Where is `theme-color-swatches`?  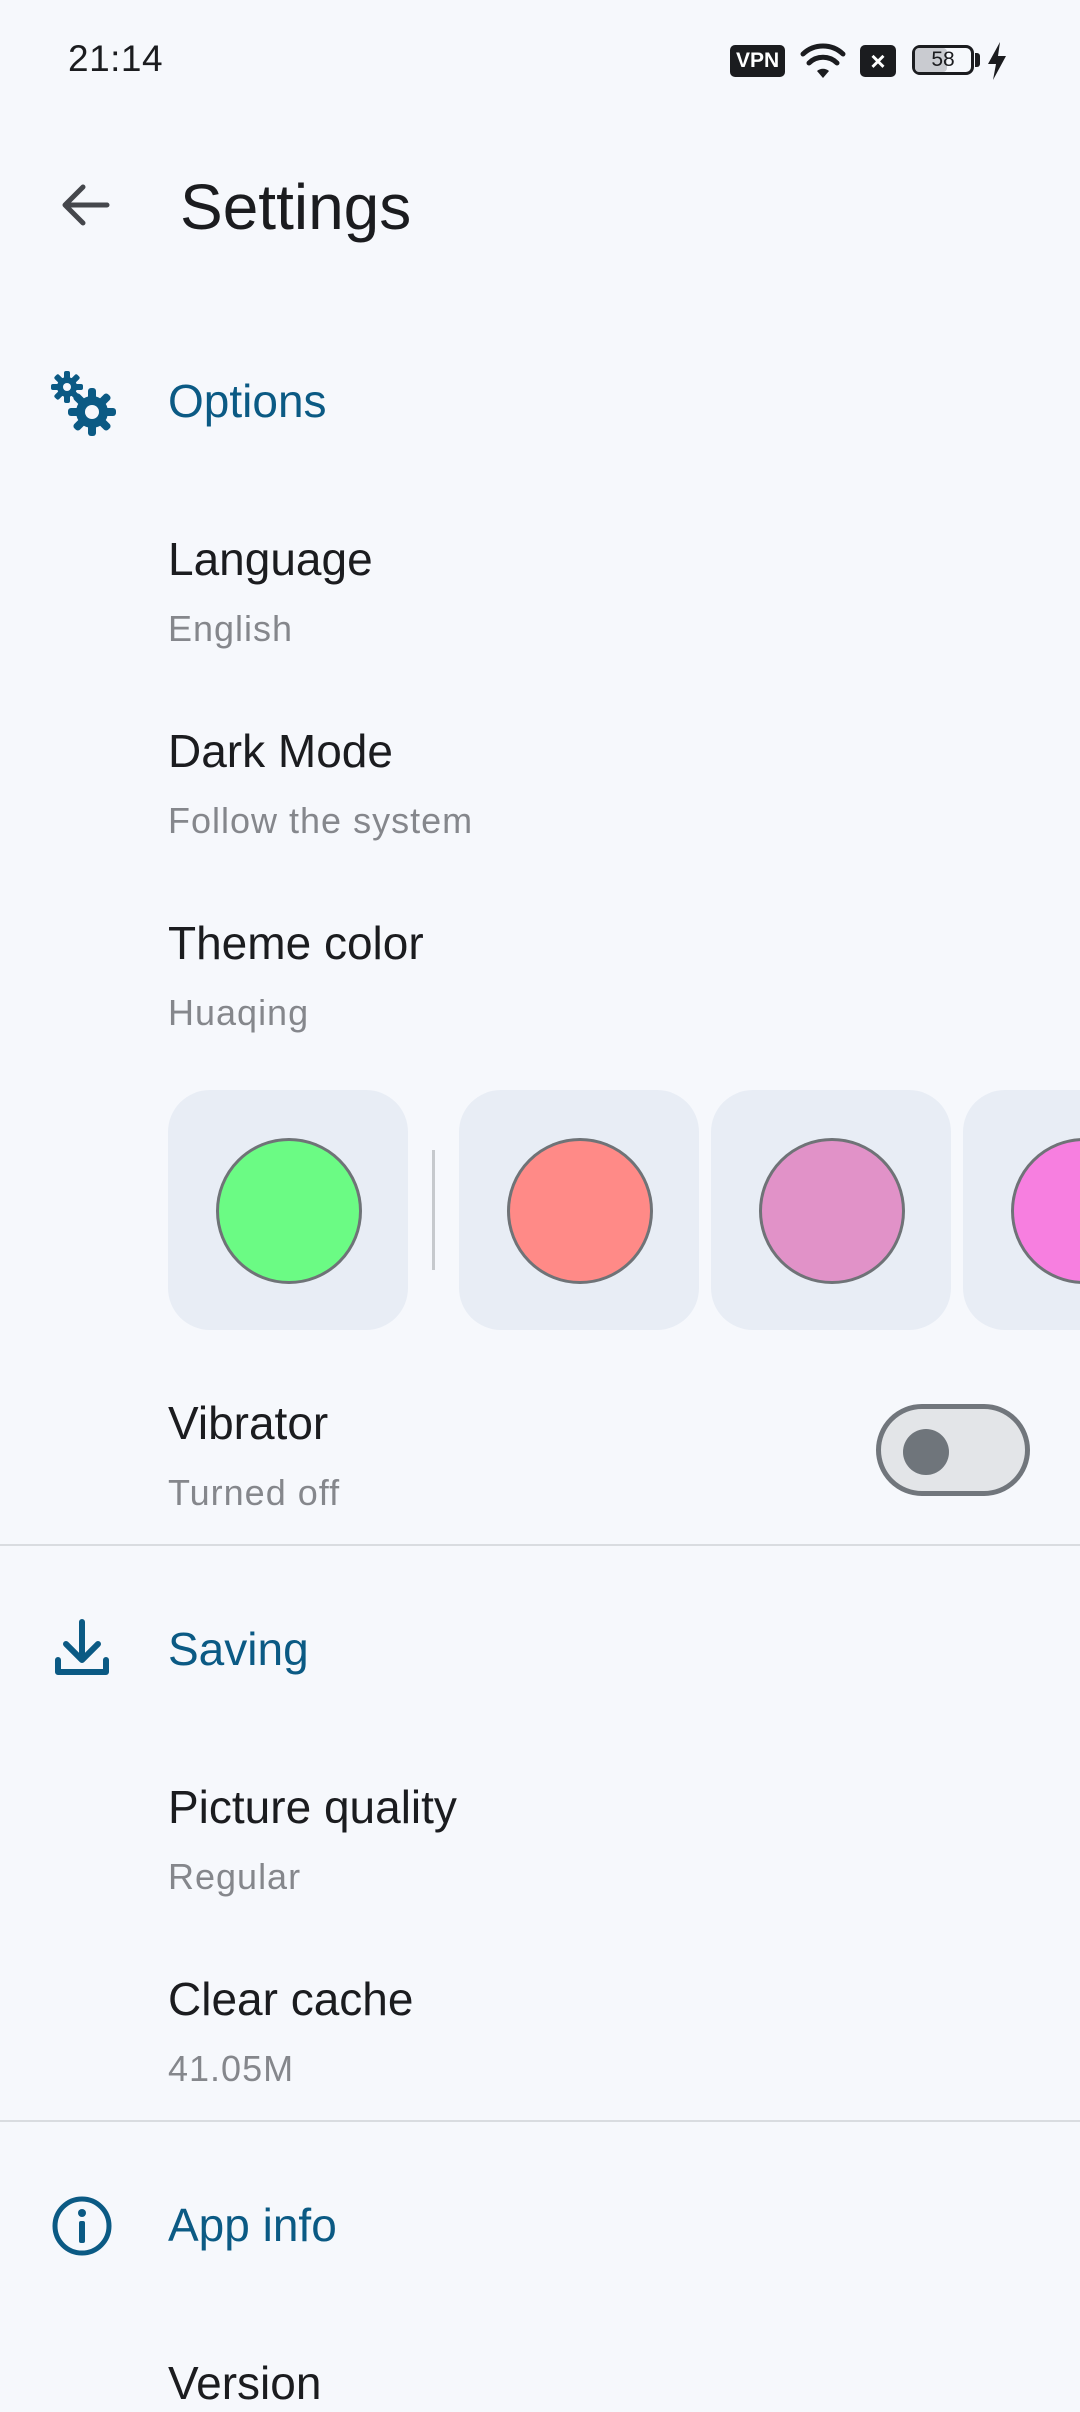
theme-color-swatches is located at coordinates (624, 1210).